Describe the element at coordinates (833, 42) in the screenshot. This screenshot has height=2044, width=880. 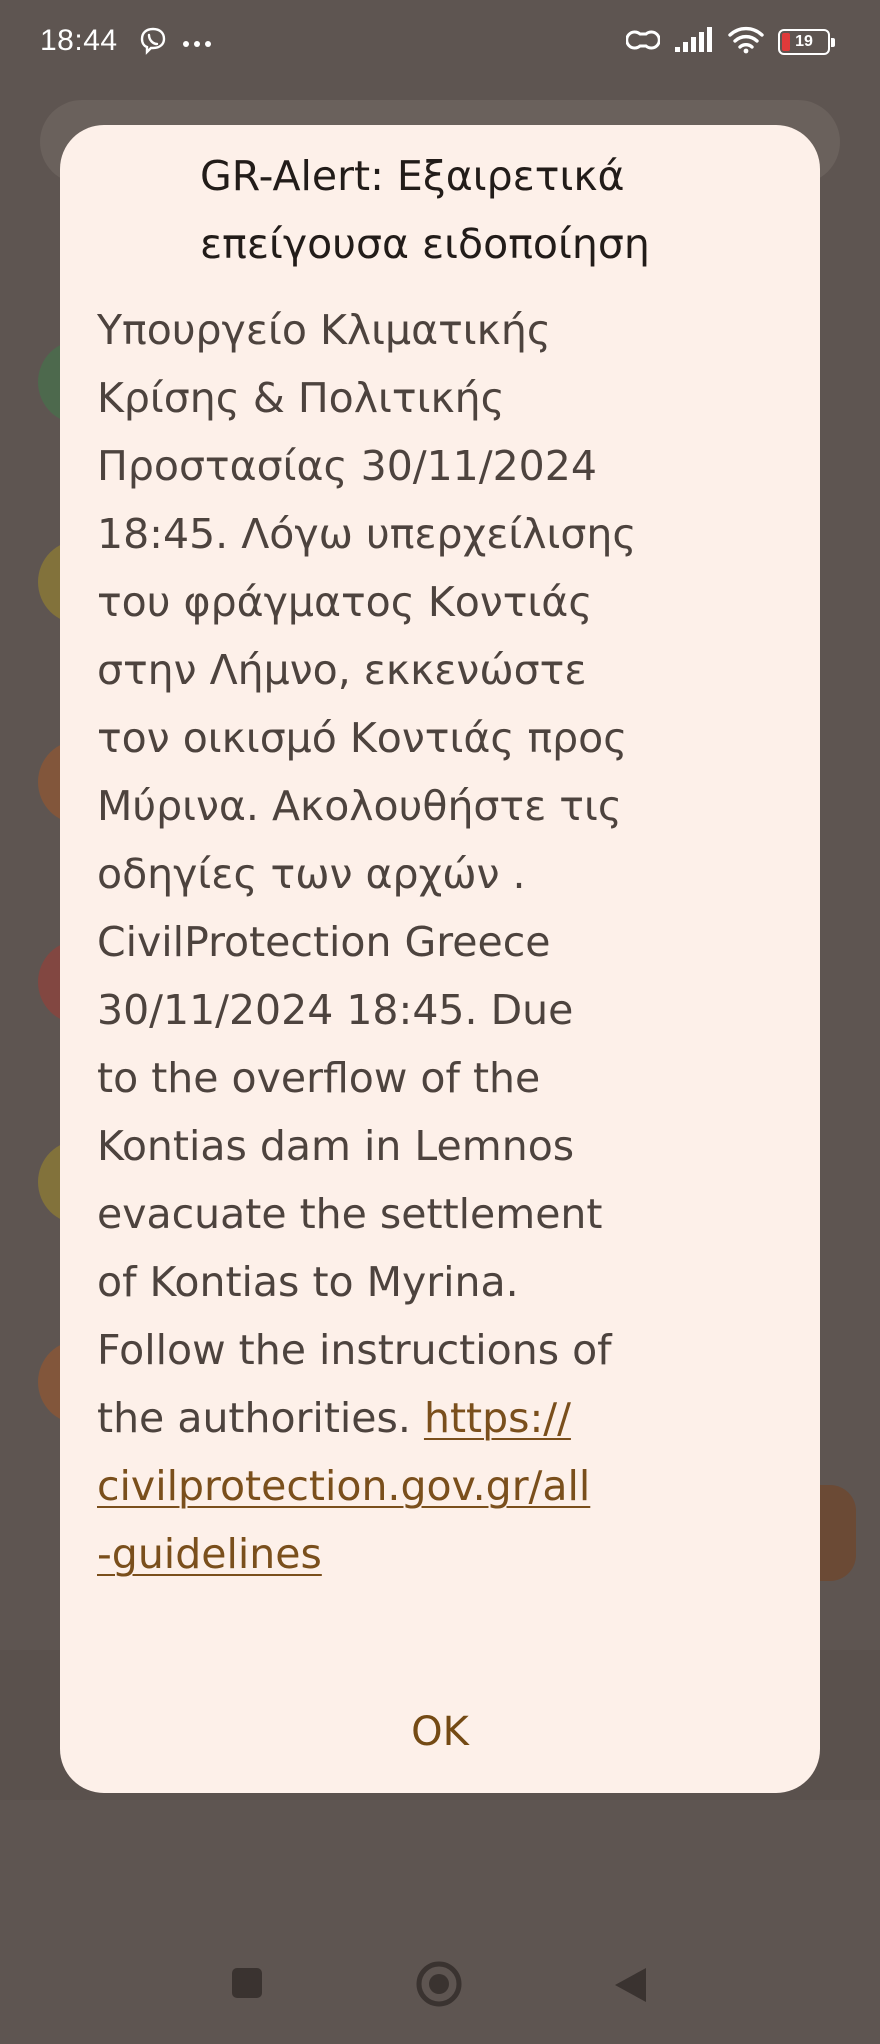
I see `battery-tip` at that location.